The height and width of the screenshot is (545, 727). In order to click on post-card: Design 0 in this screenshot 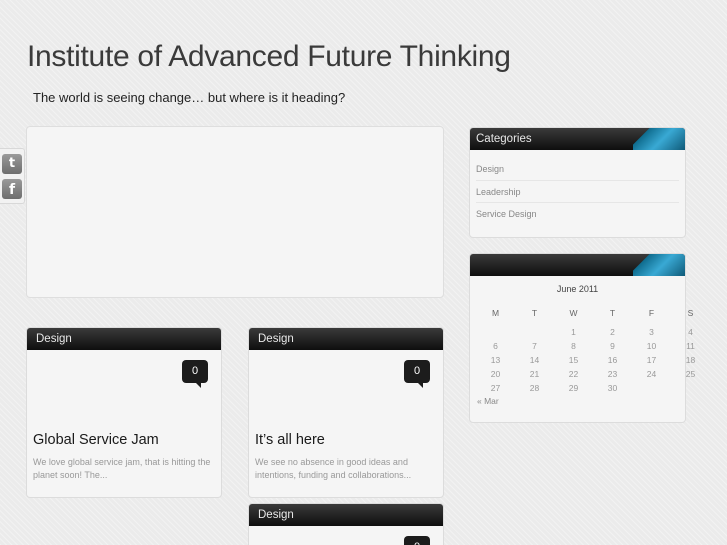, I will do `click(346, 524)`.